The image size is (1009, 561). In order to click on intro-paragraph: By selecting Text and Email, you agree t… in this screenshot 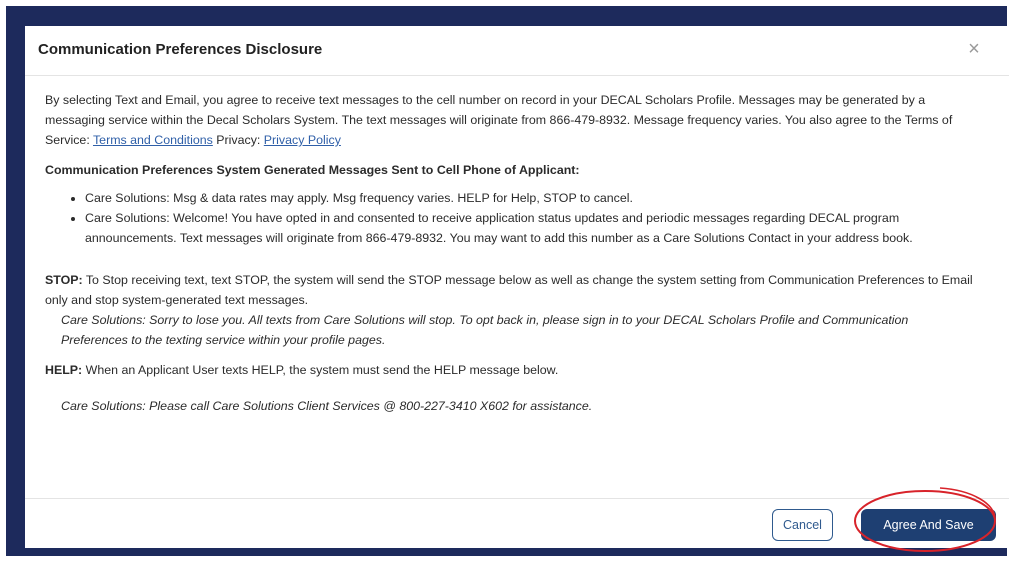, I will do `click(510, 120)`.